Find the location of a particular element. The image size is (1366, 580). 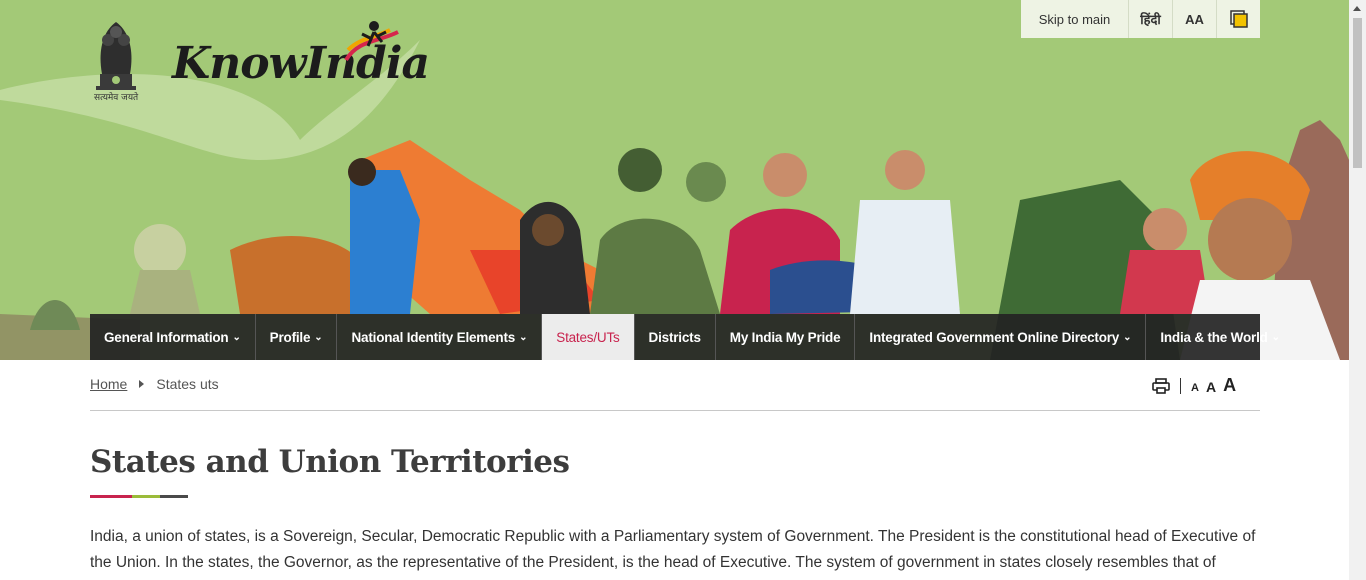

font-increase-button: A is located at coordinates (1229, 385).